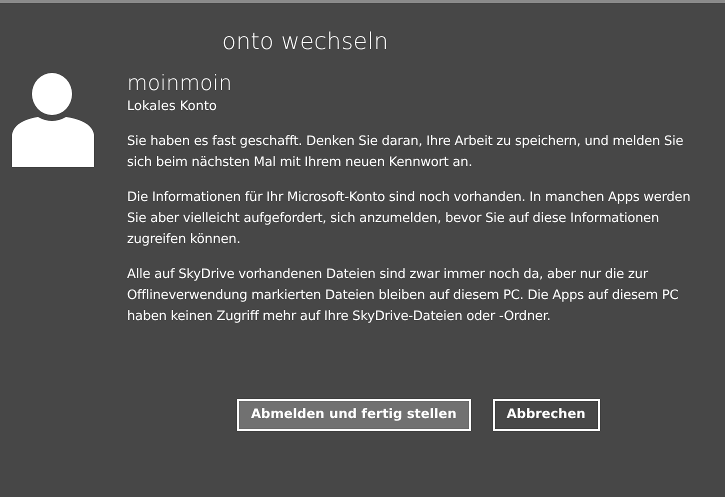 The image size is (725, 497). What do you see at coordinates (180, 83) in the screenshot?
I see `account-name: moinmoin` at bounding box center [180, 83].